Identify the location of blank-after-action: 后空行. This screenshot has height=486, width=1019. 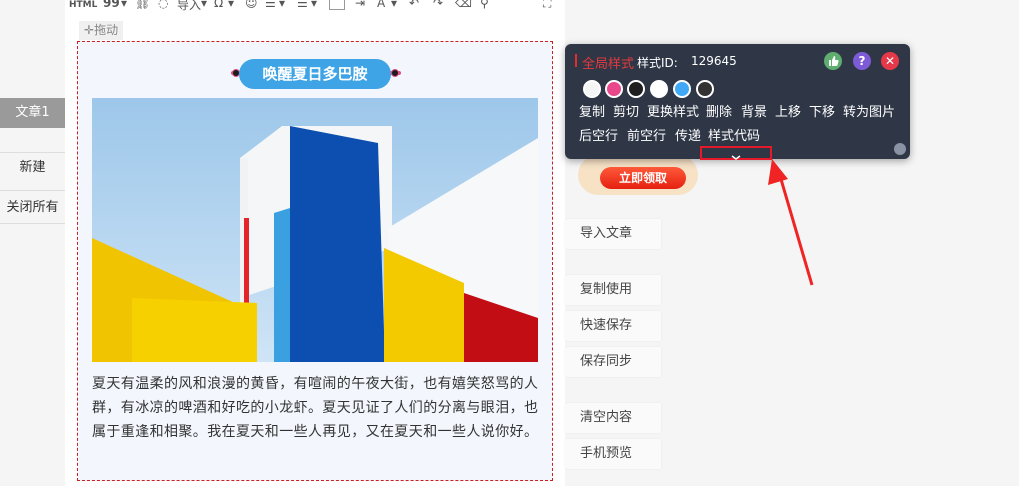
(598, 137).